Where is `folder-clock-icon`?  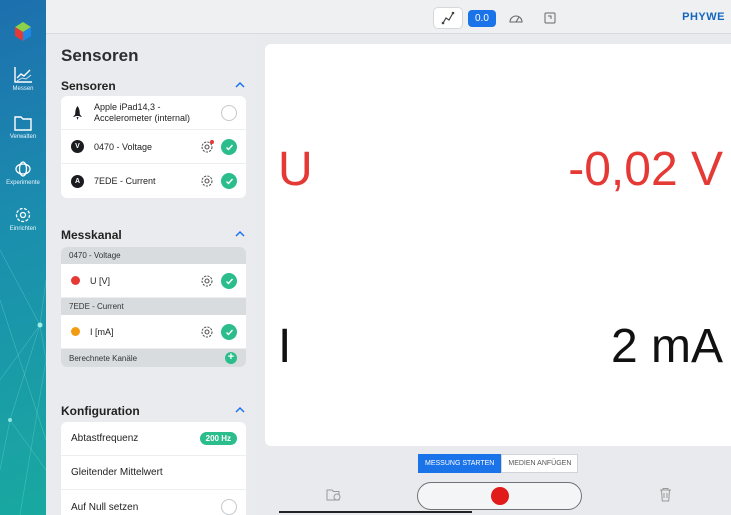 folder-clock-icon is located at coordinates (334, 494).